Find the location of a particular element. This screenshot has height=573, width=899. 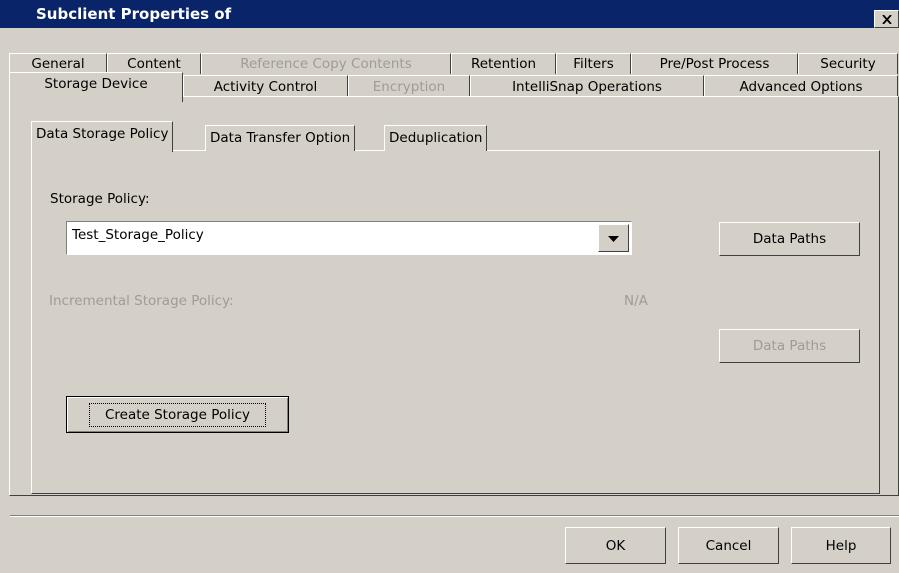

close-button is located at coordinates (886, 19).